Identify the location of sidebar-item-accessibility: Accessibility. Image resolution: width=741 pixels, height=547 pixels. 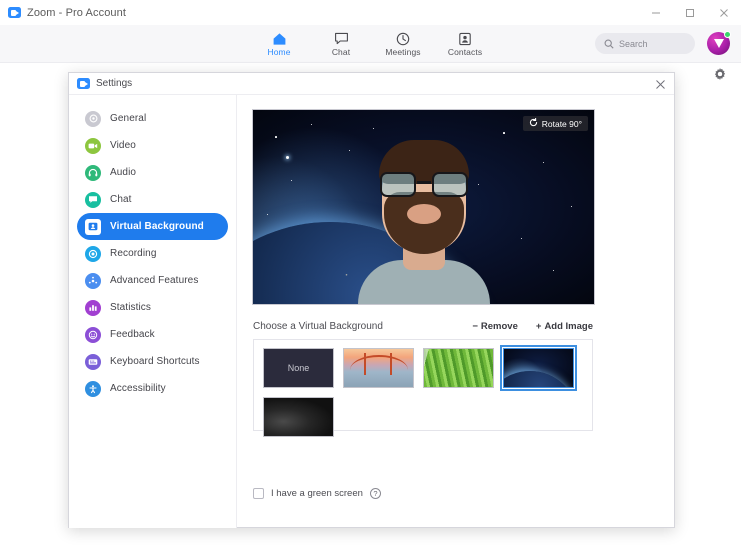
(152, 388).